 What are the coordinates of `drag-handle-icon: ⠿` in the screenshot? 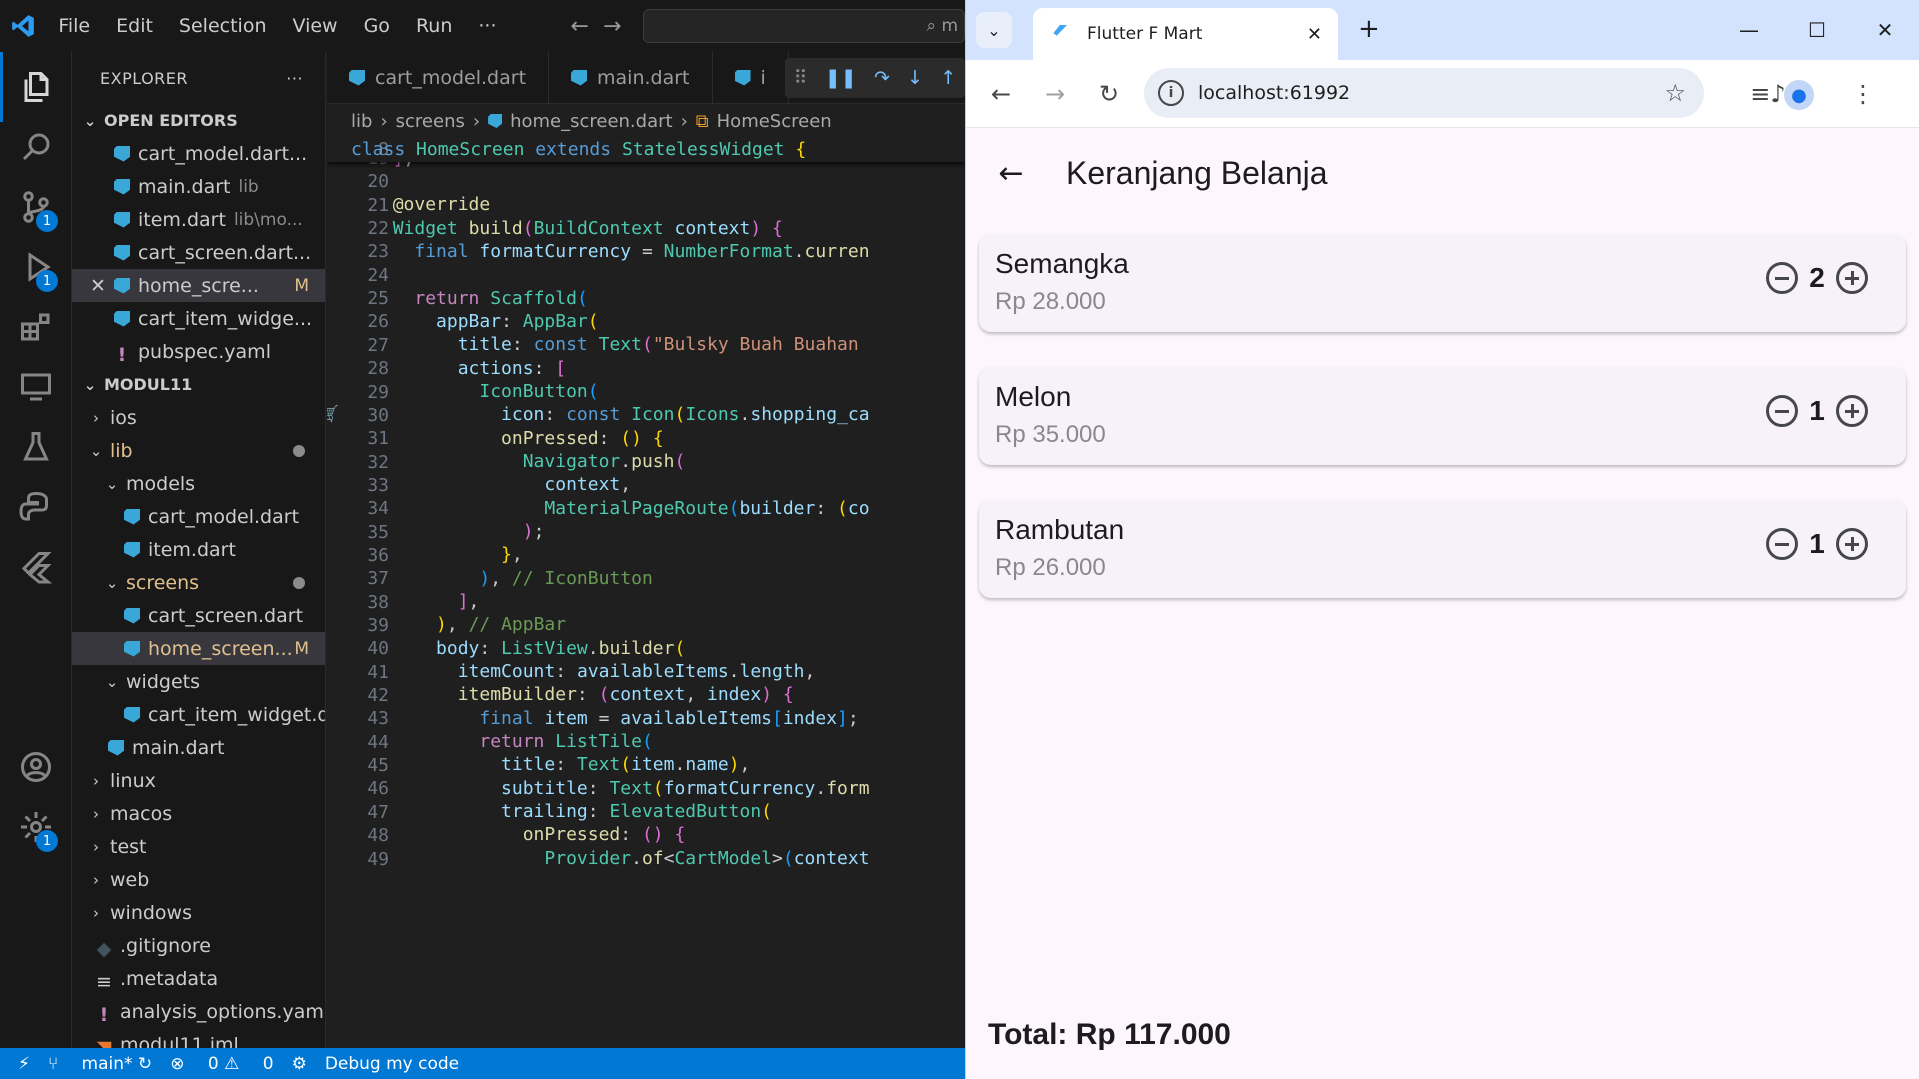 It's located at (801, 78).